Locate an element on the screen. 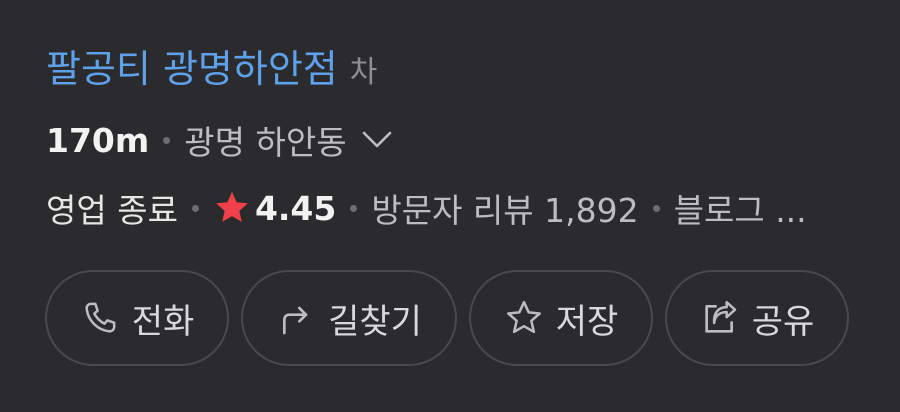 The height and width of the screenshot is (412, 900). share-button: 공유 is located at coordinates (757, 318).